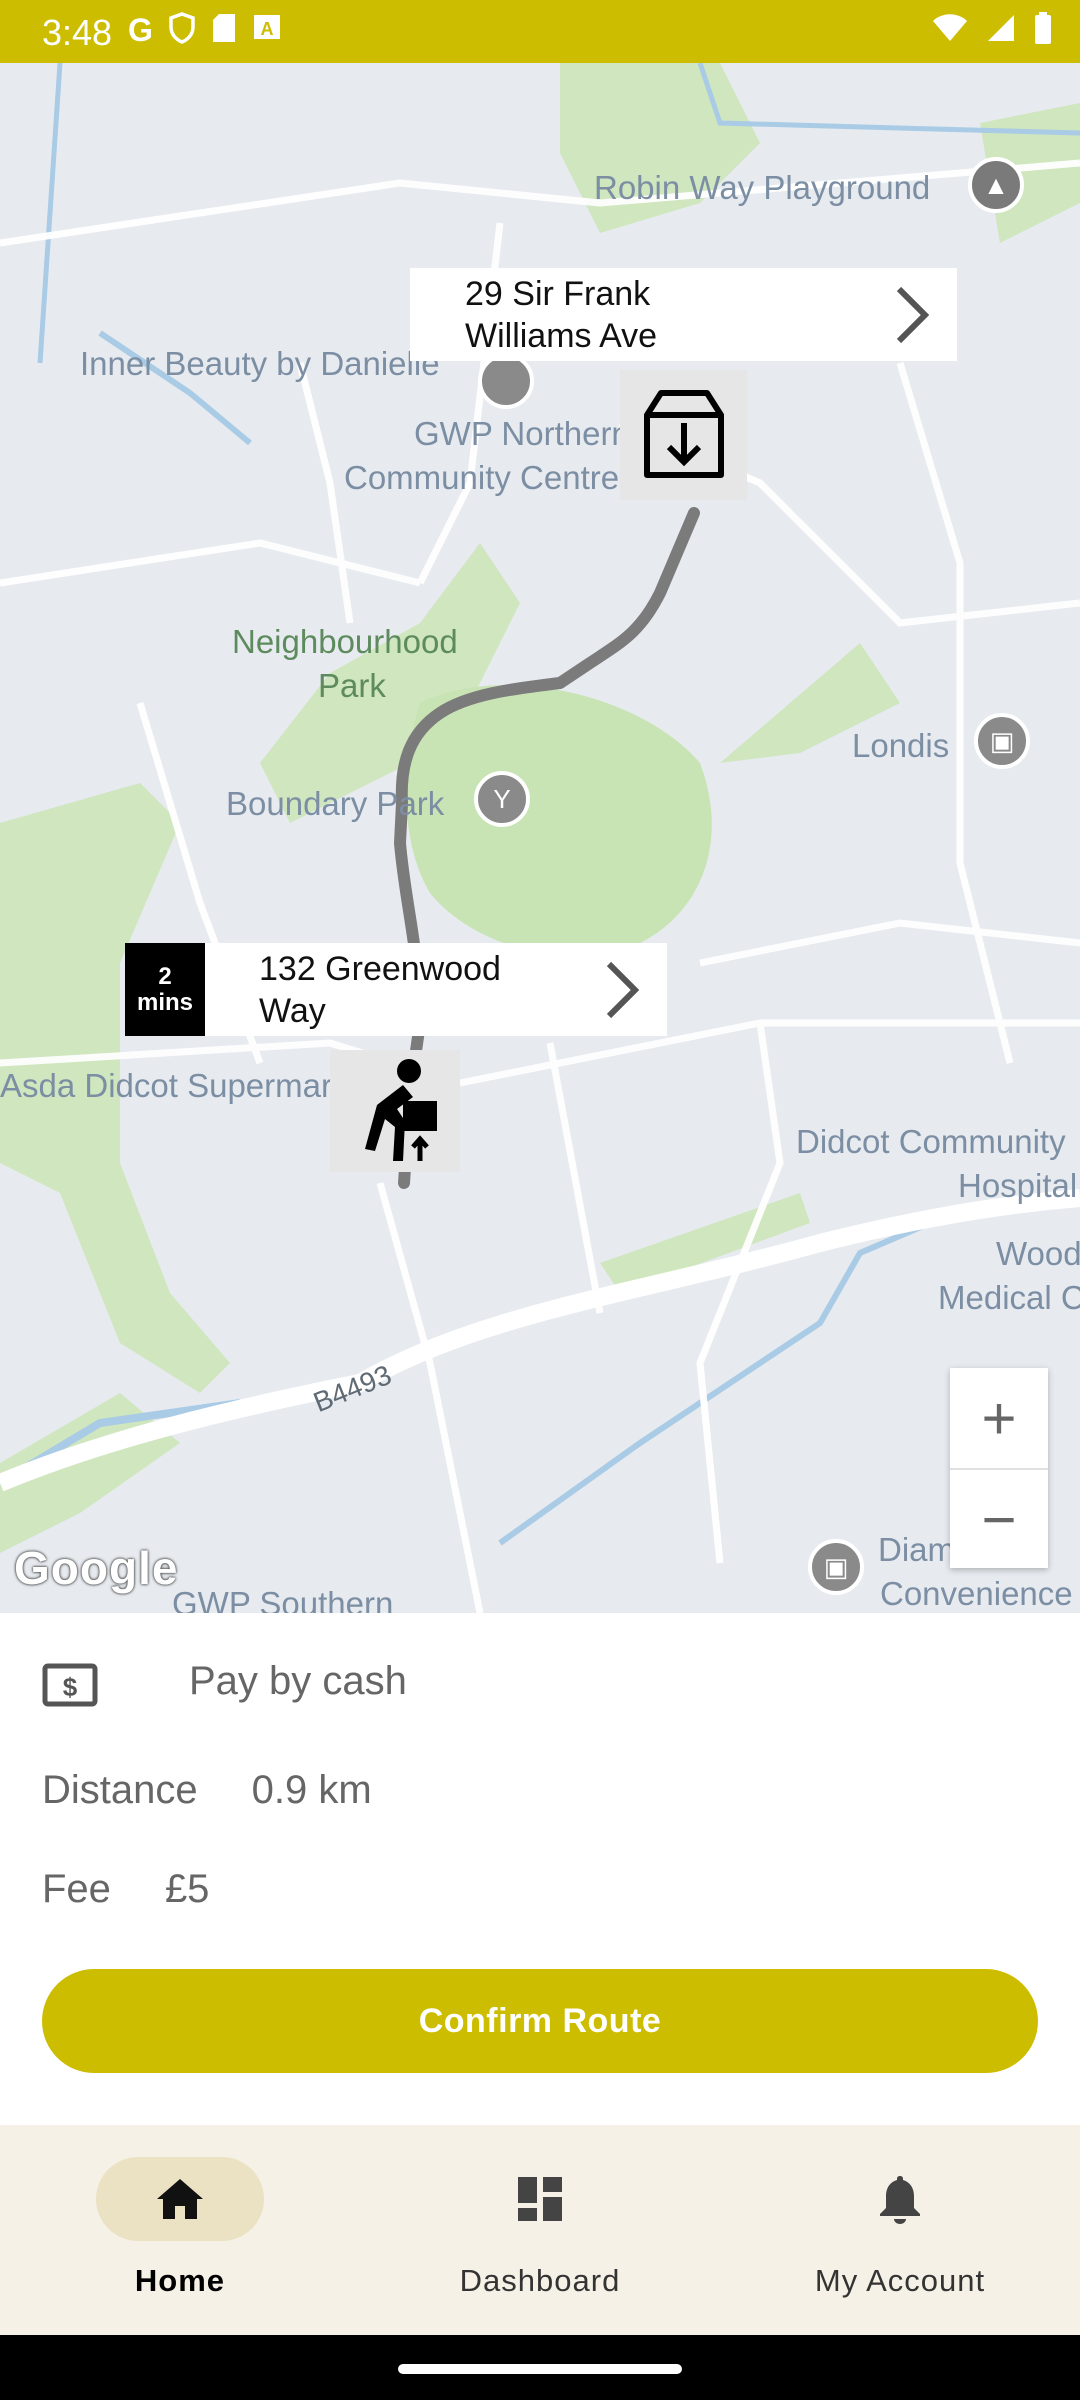 The image size is (1080, 2400). Describe the element at coordinates (140, 30) in the screenshot. I see `google-icon: G` at that location.